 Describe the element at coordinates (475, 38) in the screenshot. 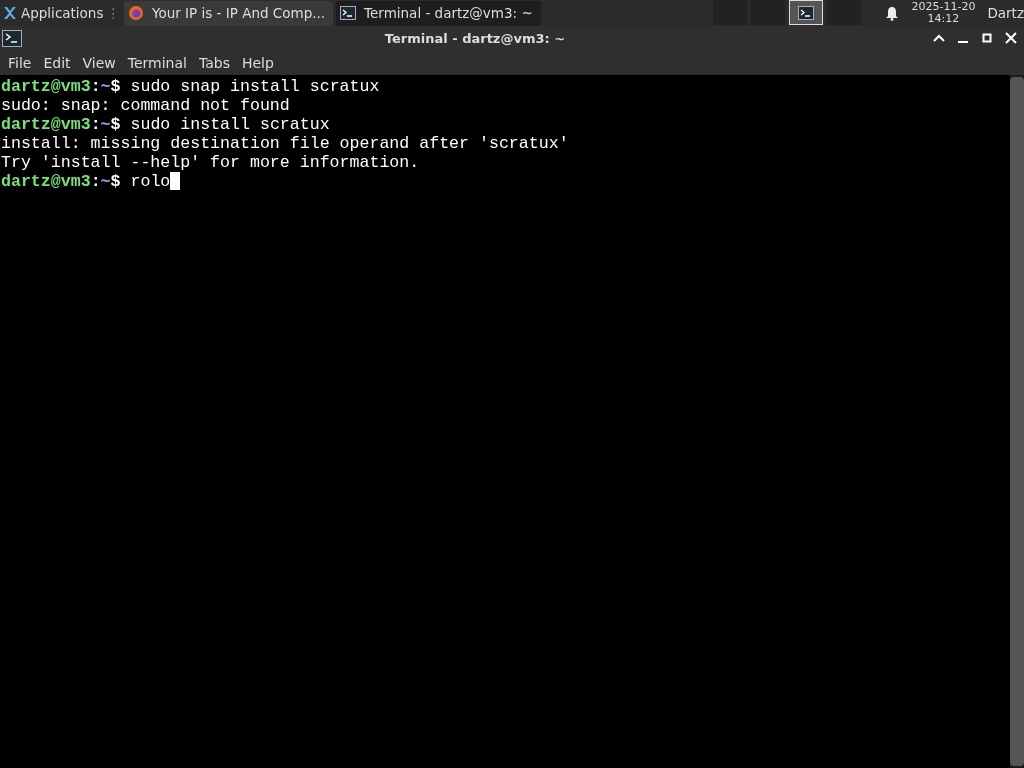

I see `window-title: Terminal - dartz@vm3: ~` at that location.